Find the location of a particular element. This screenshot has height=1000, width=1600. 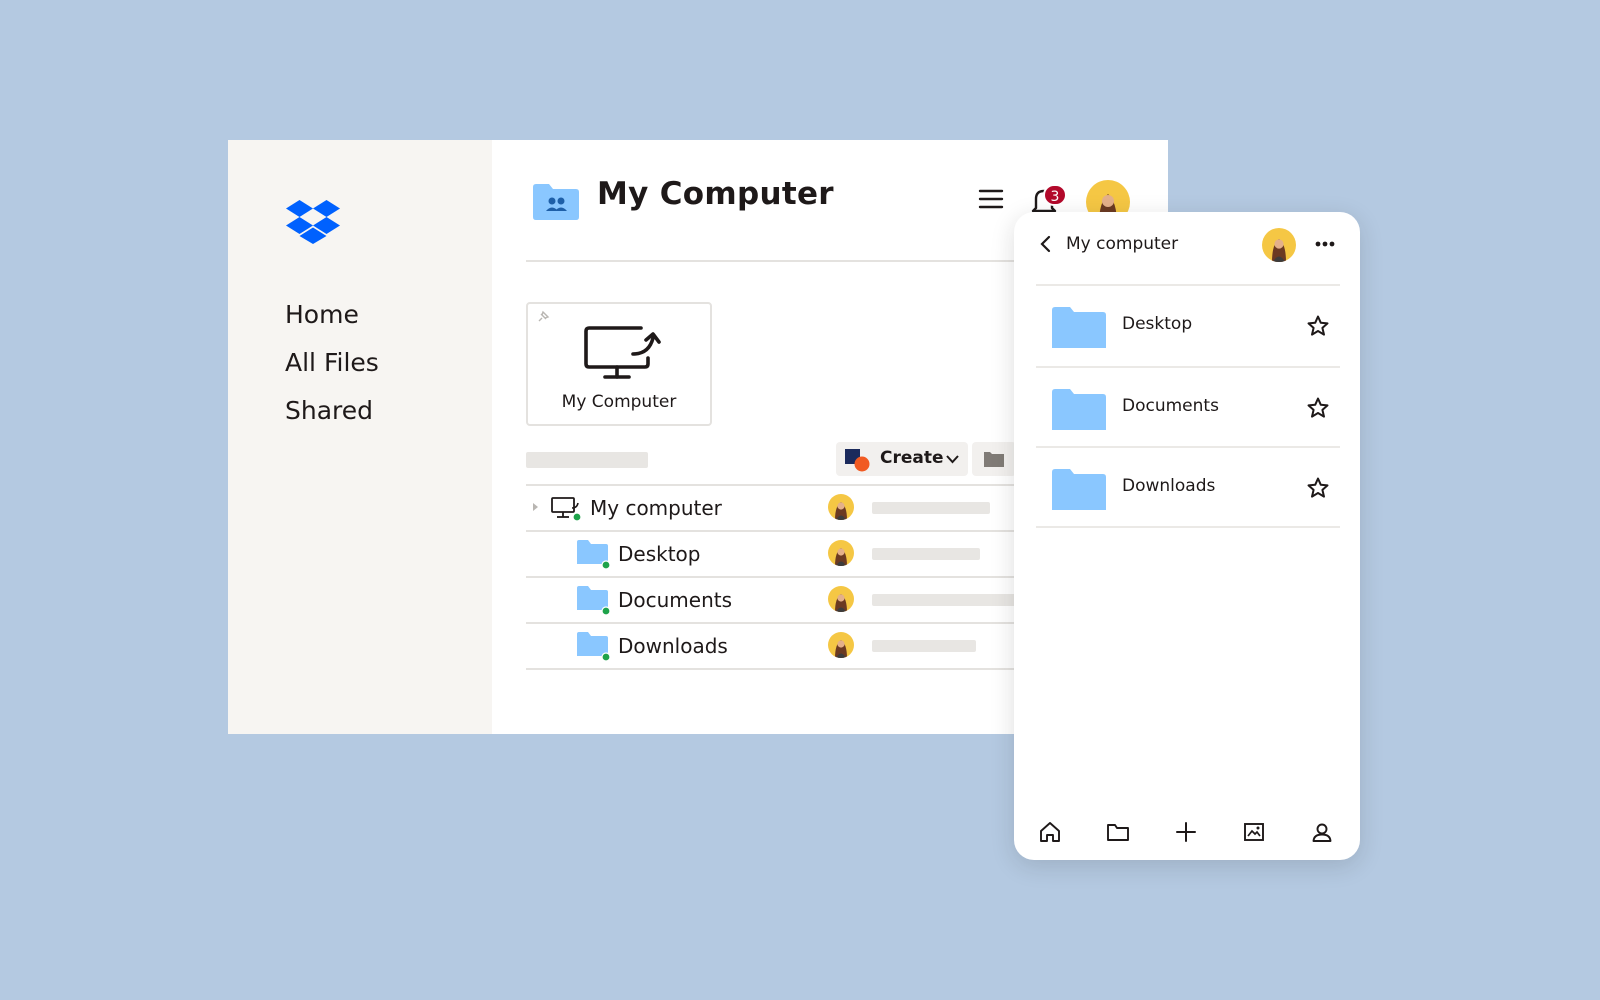

row-divider is located at coordinates (771, 669).